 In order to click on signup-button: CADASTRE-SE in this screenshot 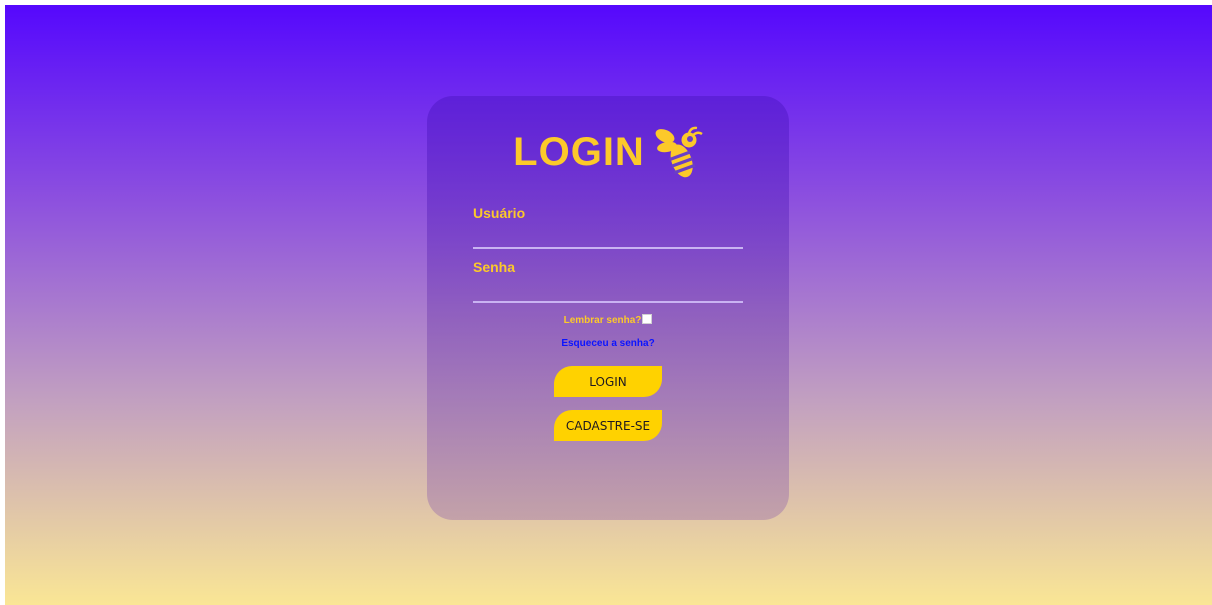, I will do `click(608, 425)`.